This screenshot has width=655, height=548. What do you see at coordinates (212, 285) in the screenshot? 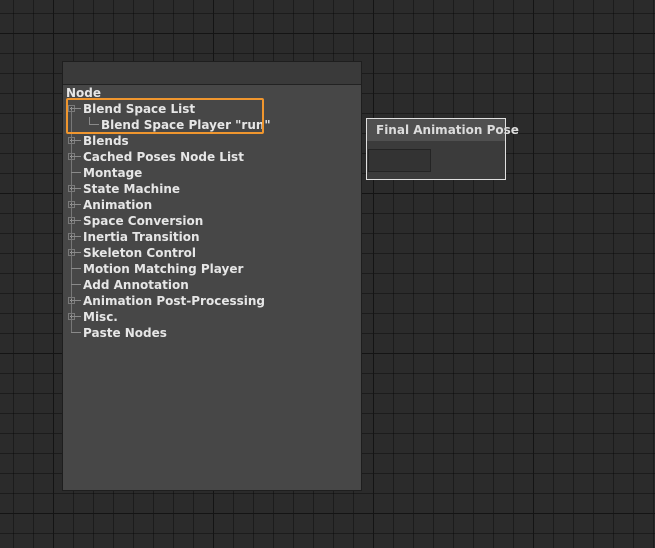
I see `tree-item-add-annotation: Add Annotation` at bounding box center [212, 285].